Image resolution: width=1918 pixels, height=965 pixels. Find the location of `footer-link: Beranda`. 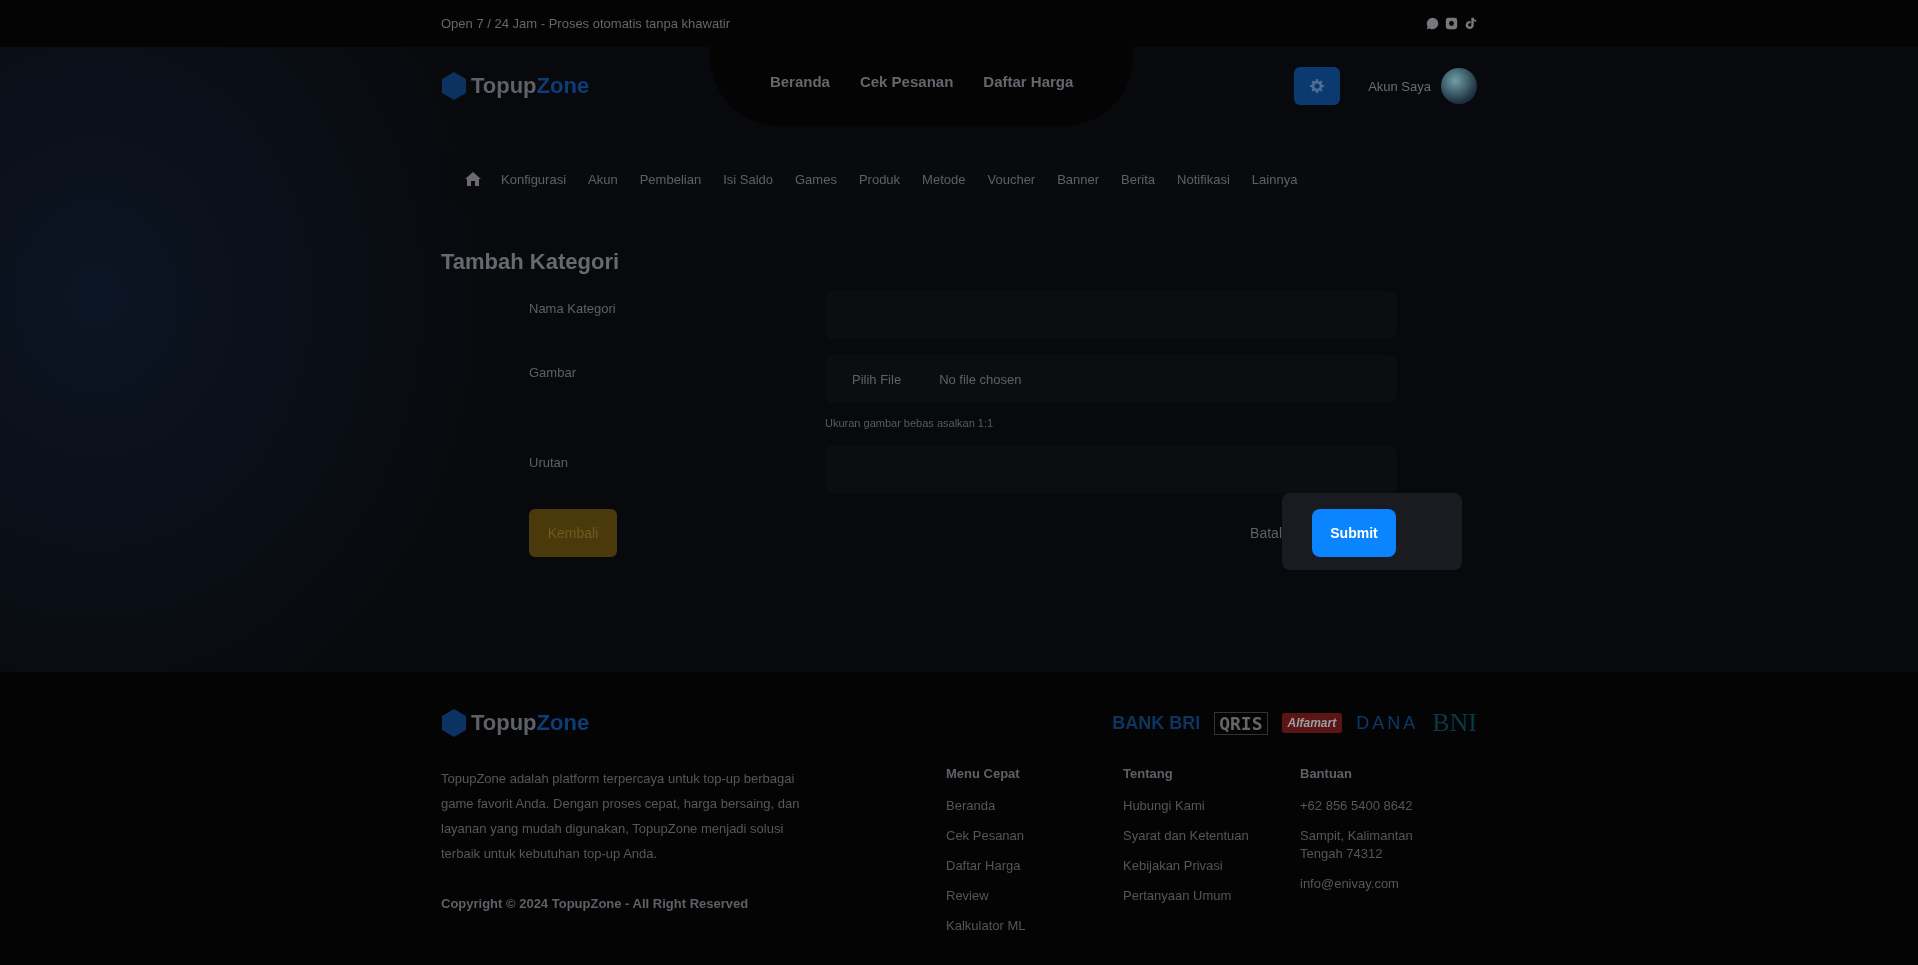

footer-link: Beranda is located at coordinates (1021, 806).